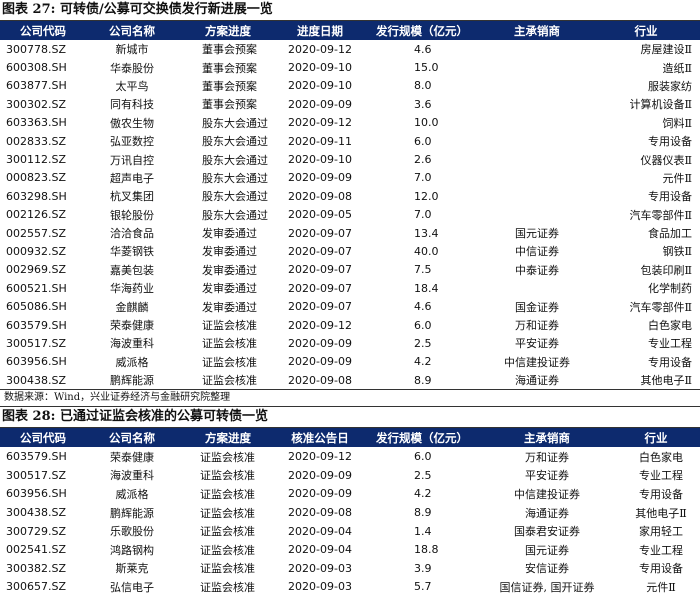 Image resolution: width=700 pixels, height=598 pixels. I want to click on issue-size-cell: 2.6, so click(423, 160).